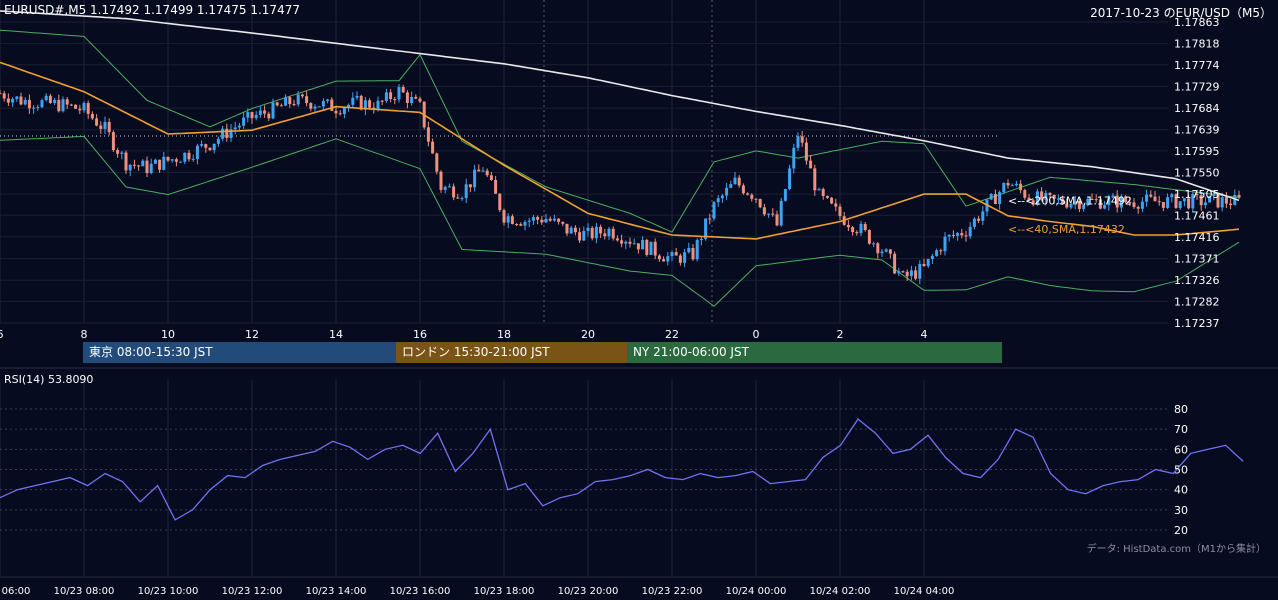 This screenshot has width=1278, height=600. Describe the element at coordinates (1181, 409) in the screenshot. I see `rsi-tick-label: 80` at that location.